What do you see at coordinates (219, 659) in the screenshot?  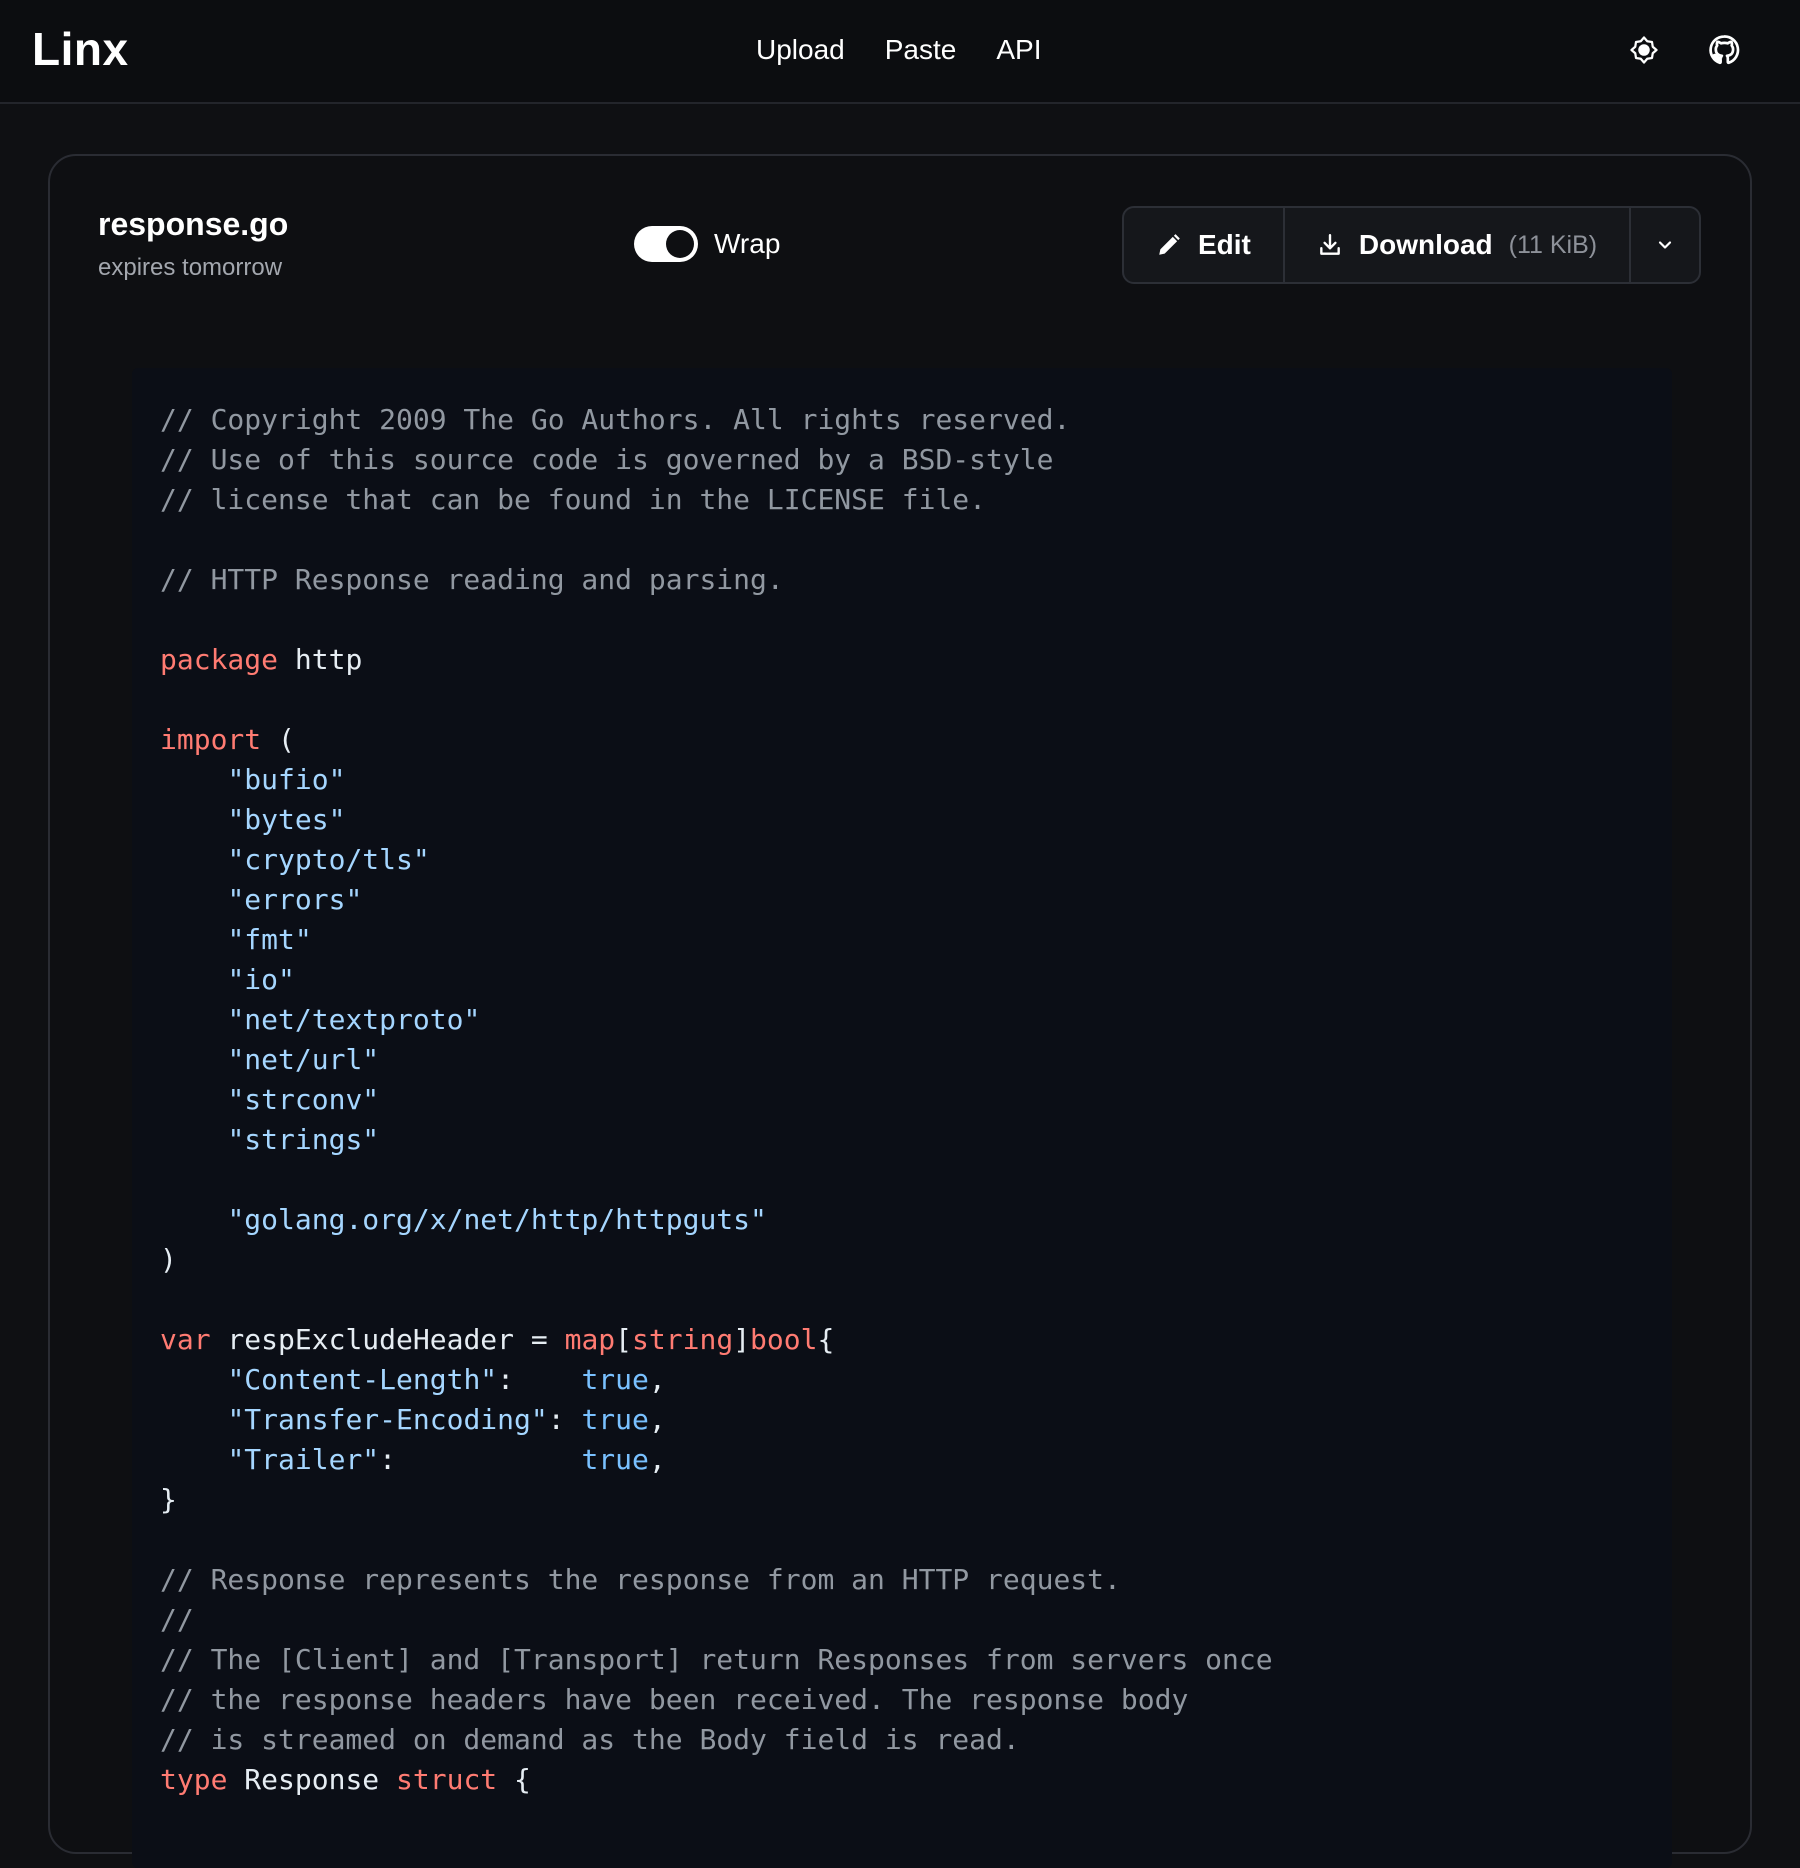 I see `code-token: package` at bounding box center [219, 659].